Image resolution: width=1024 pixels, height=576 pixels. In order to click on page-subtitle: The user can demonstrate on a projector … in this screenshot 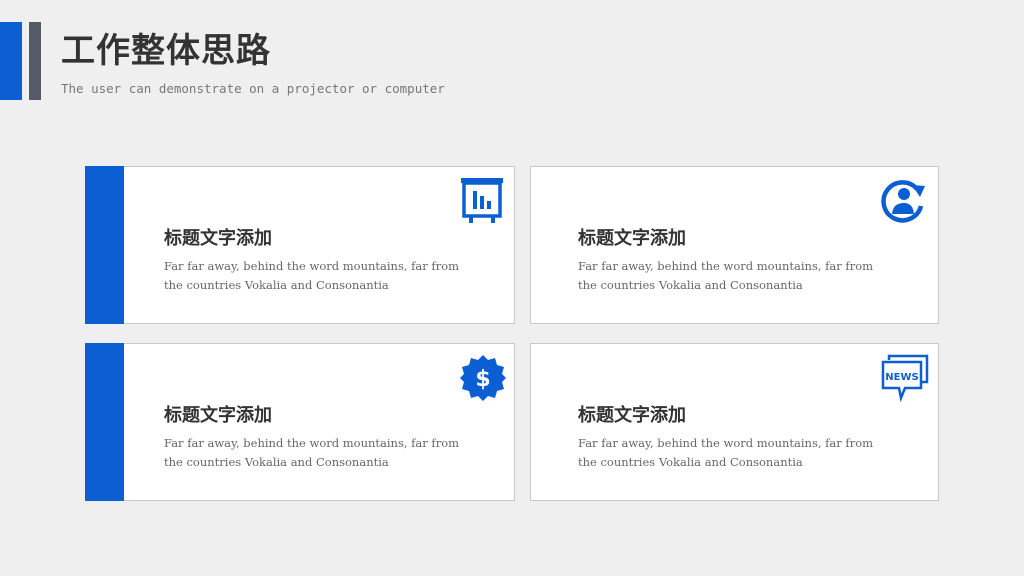, I will do `click(253, 88)`.